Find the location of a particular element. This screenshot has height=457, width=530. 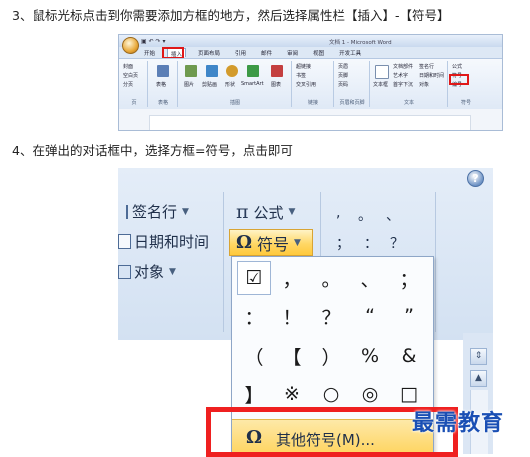

symbol-cell: ？ is located at coordinates (331, 316).